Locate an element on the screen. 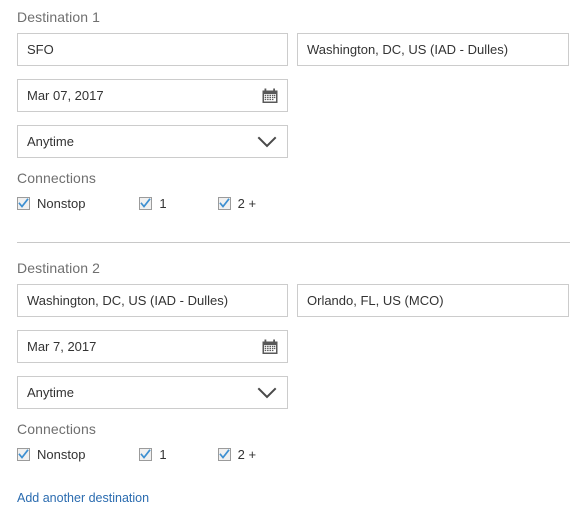 Image resolution: width=577 pixels, height=522 pixels. time-select-2-value: Anytime is located at coordinates (50, 392).